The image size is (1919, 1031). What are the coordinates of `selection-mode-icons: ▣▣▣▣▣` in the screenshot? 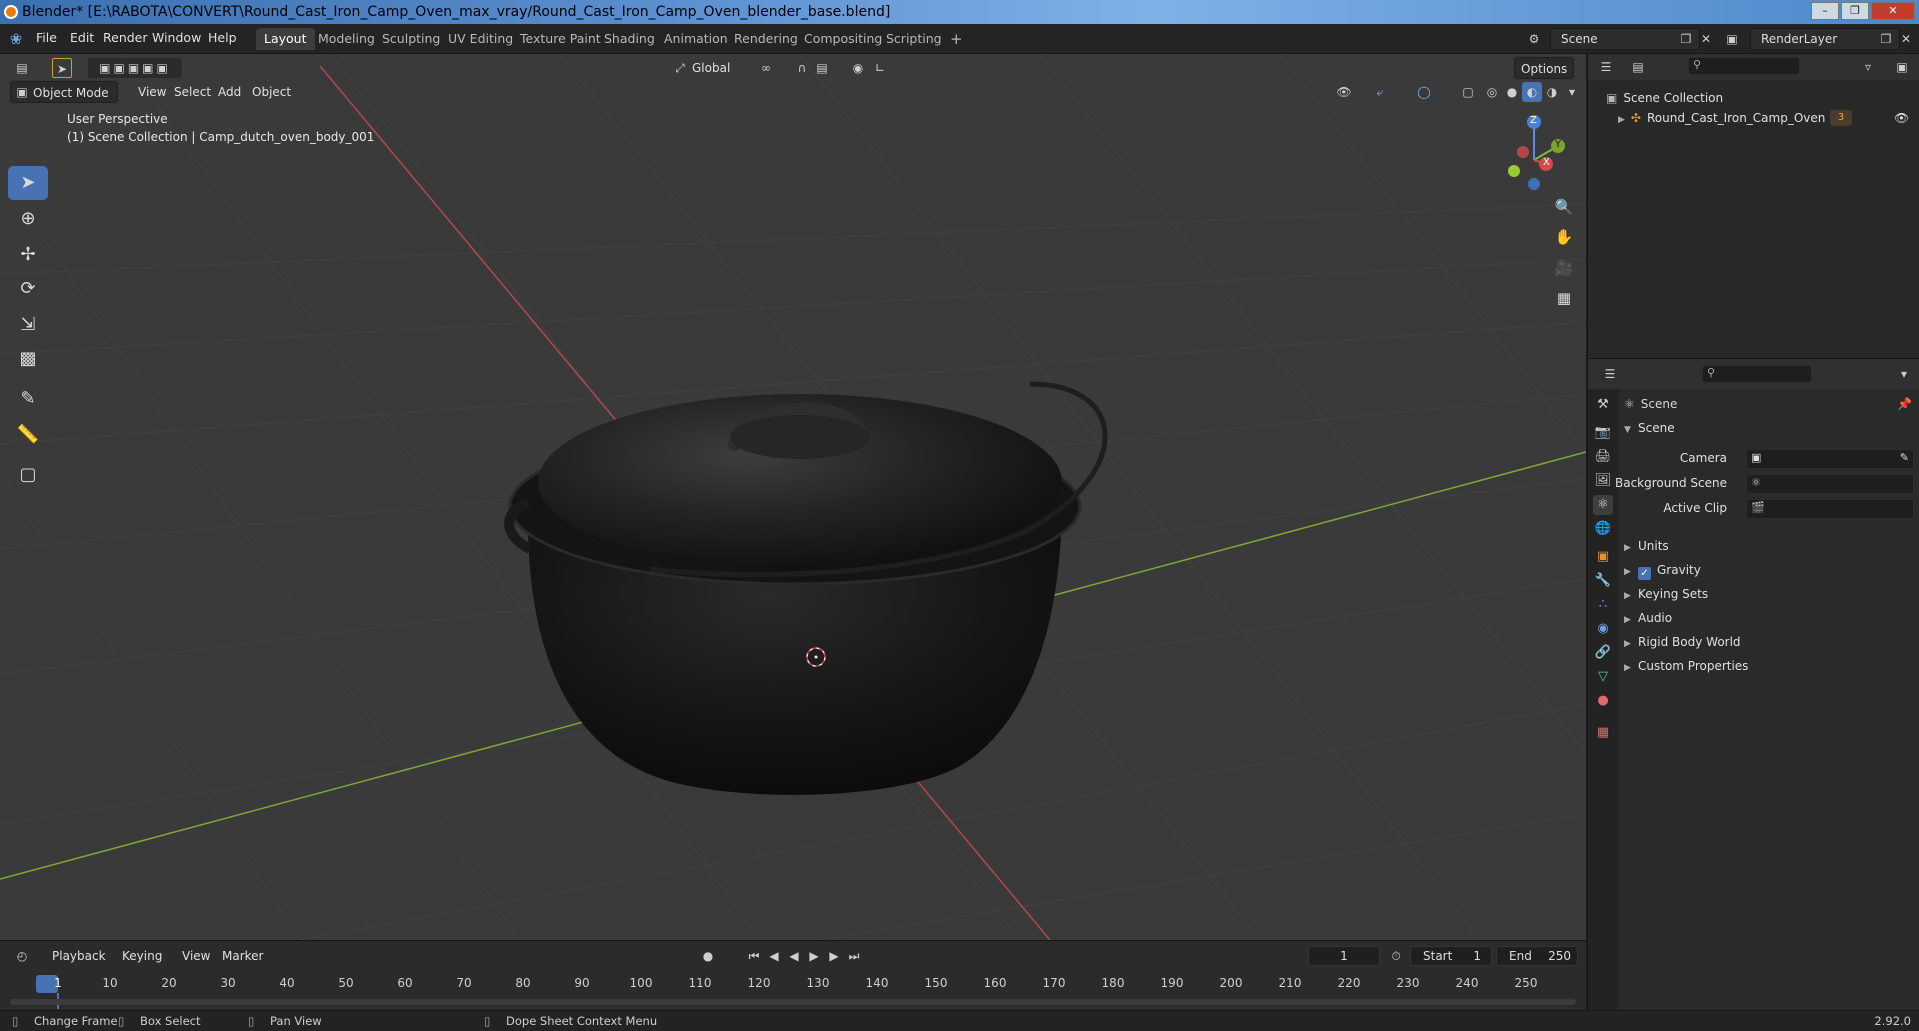 It's located at (135, 68).